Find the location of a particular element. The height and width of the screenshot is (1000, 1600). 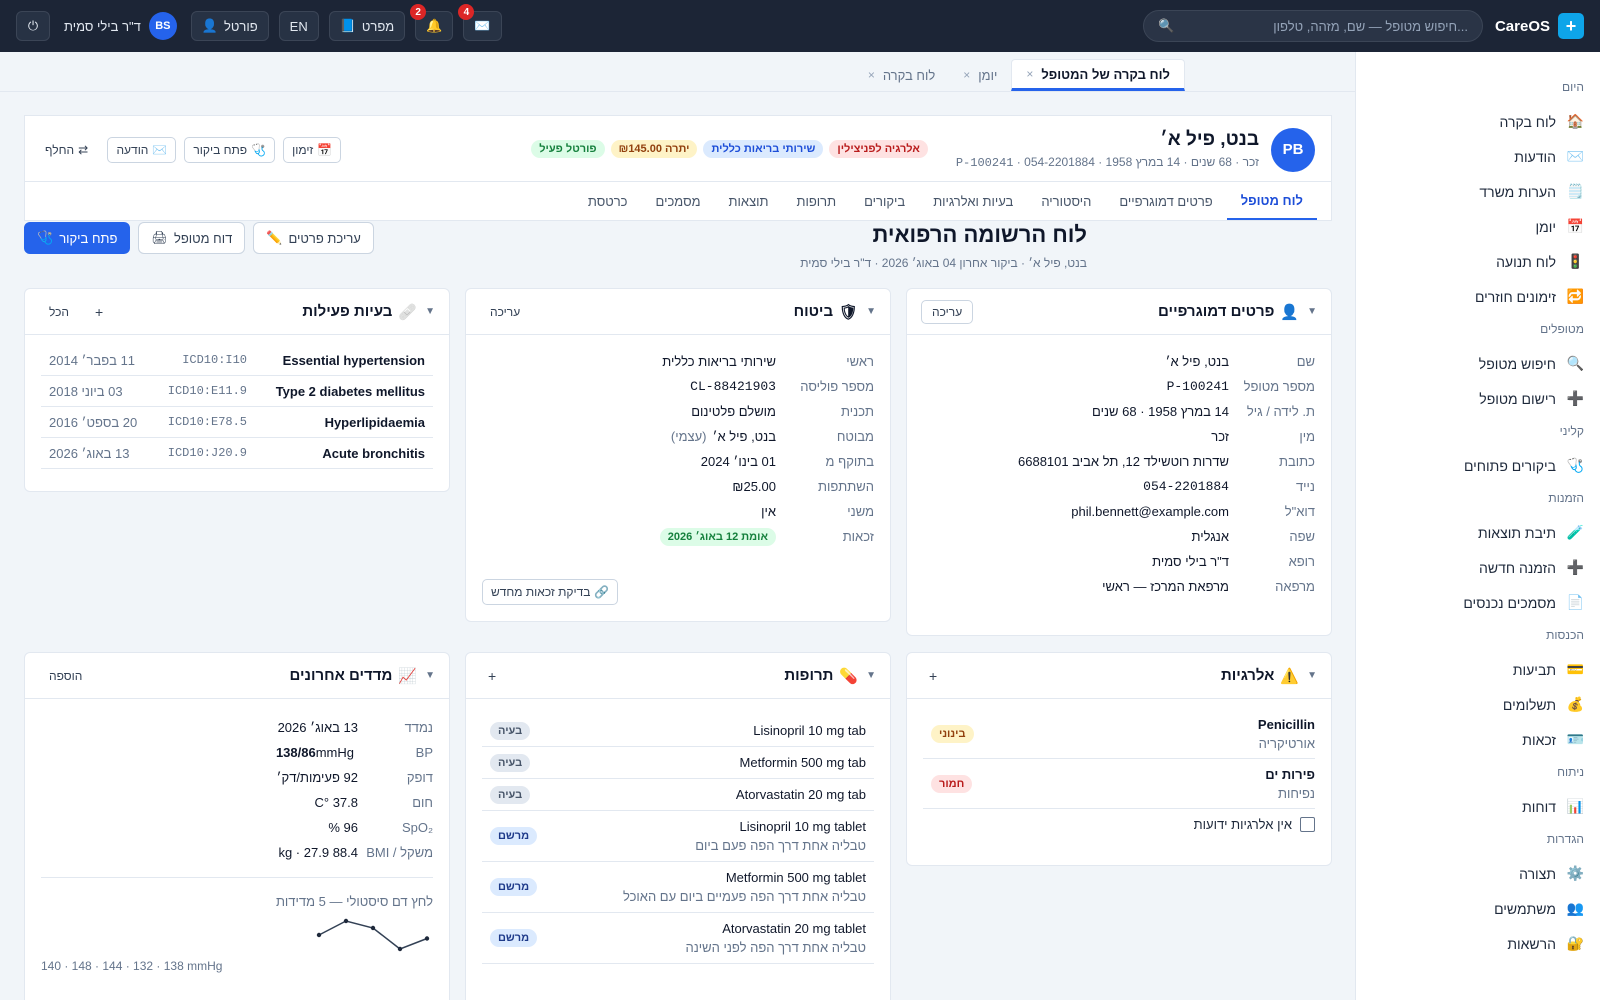

open-visit-button: 🩺 פתח ביקור is located at coordinates (77, 238).